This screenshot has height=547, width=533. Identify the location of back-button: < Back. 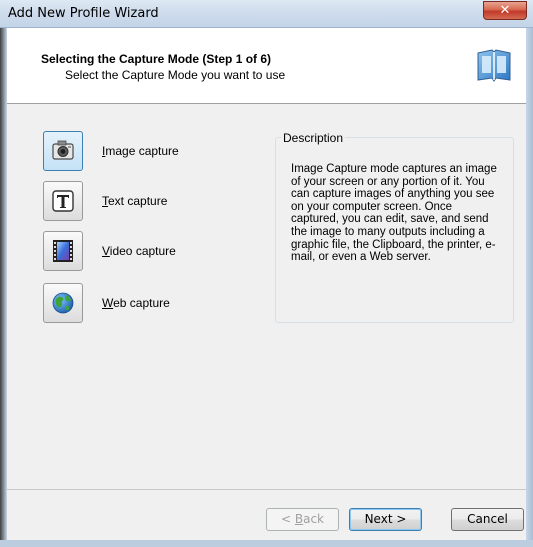
(302, 519).